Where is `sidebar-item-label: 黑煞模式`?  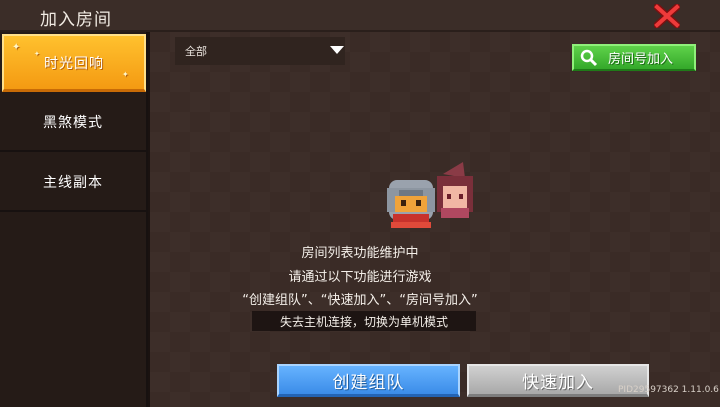
sidebar-item-label: 黑煞模式 is located at coordinates (73, 123).